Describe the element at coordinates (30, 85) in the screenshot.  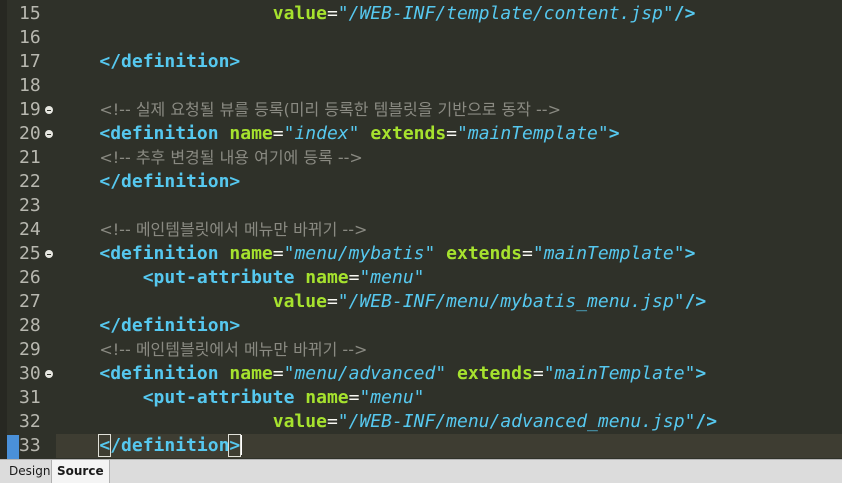
I see `line-number-text: 18` at that location.